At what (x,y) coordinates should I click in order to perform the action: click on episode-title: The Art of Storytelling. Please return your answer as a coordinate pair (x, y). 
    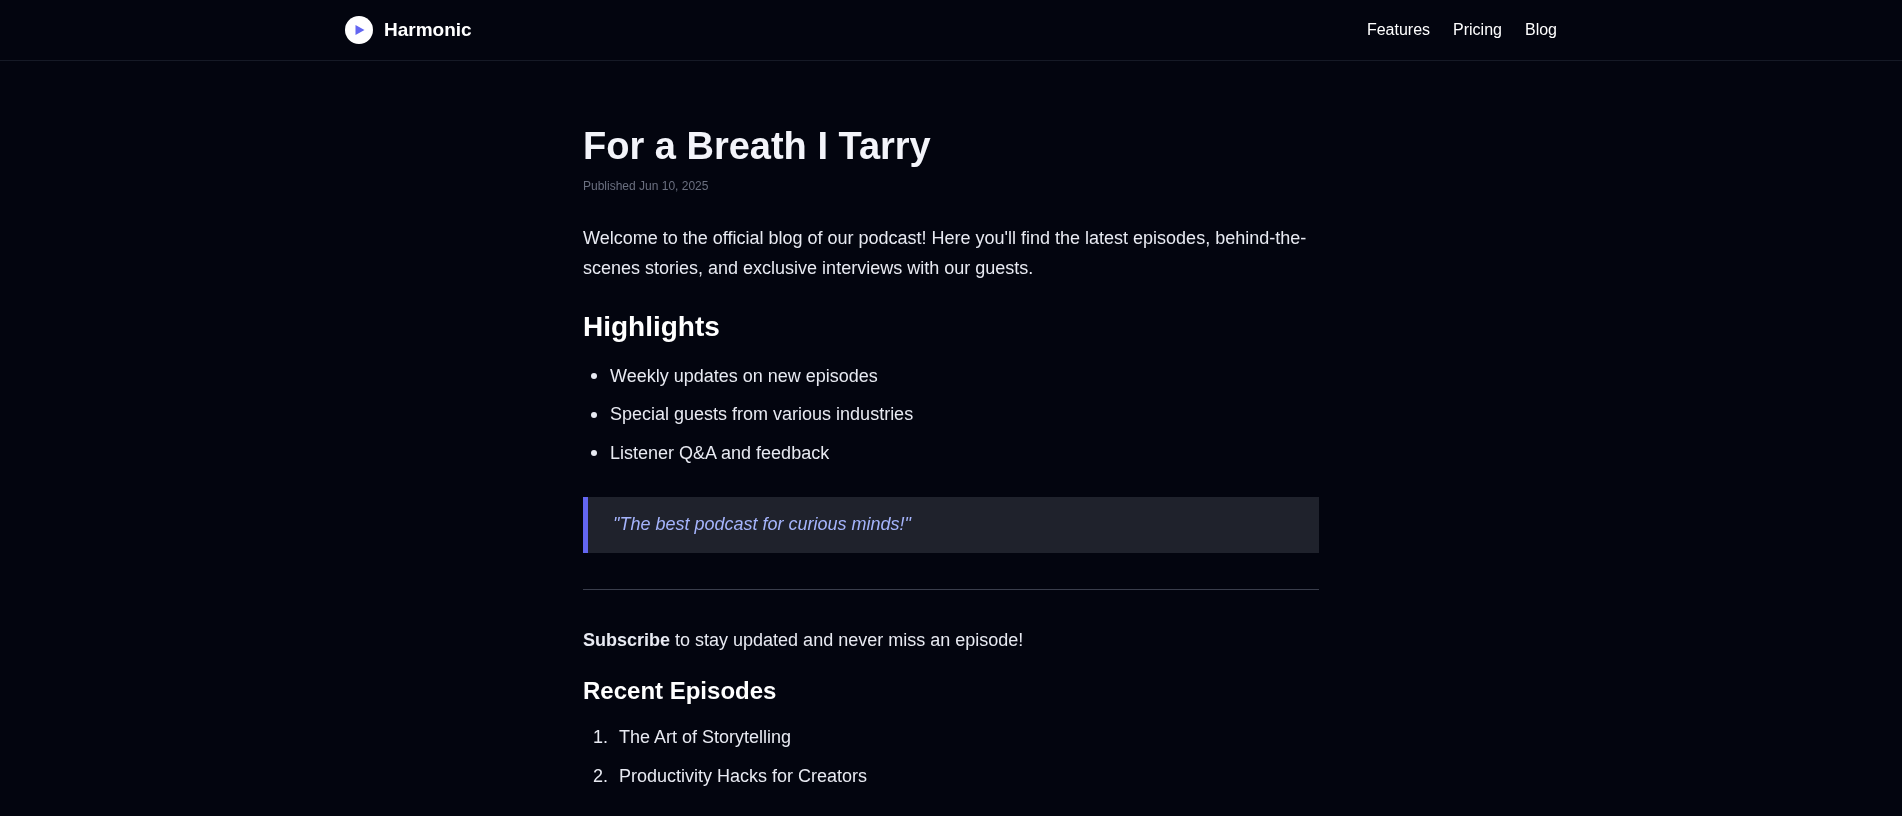
    Looking at the image, I should click on (705, 738).